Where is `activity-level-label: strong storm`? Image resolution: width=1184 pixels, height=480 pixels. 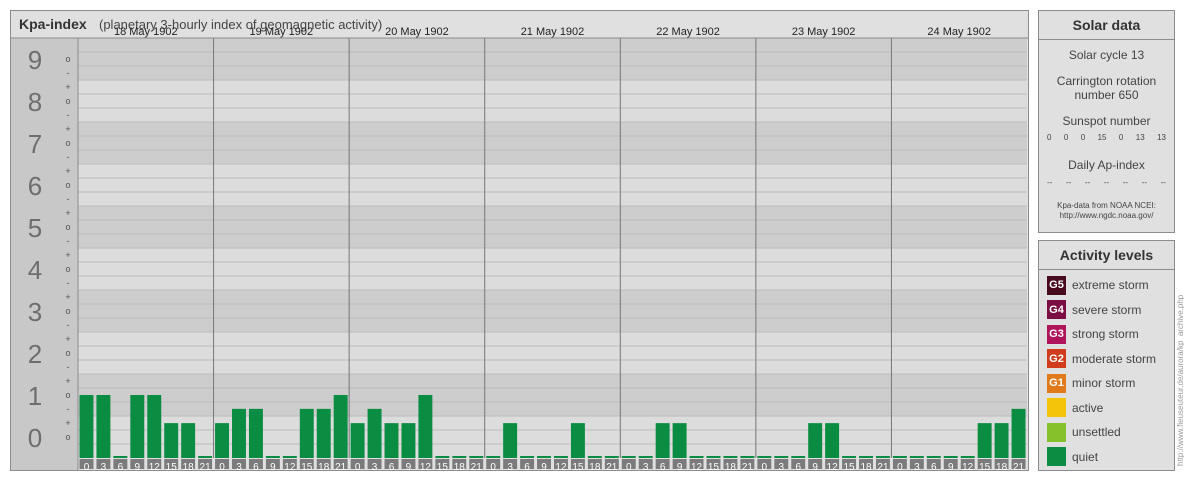 activity-level-label: strong storm is located at coordinates (1105, 334).